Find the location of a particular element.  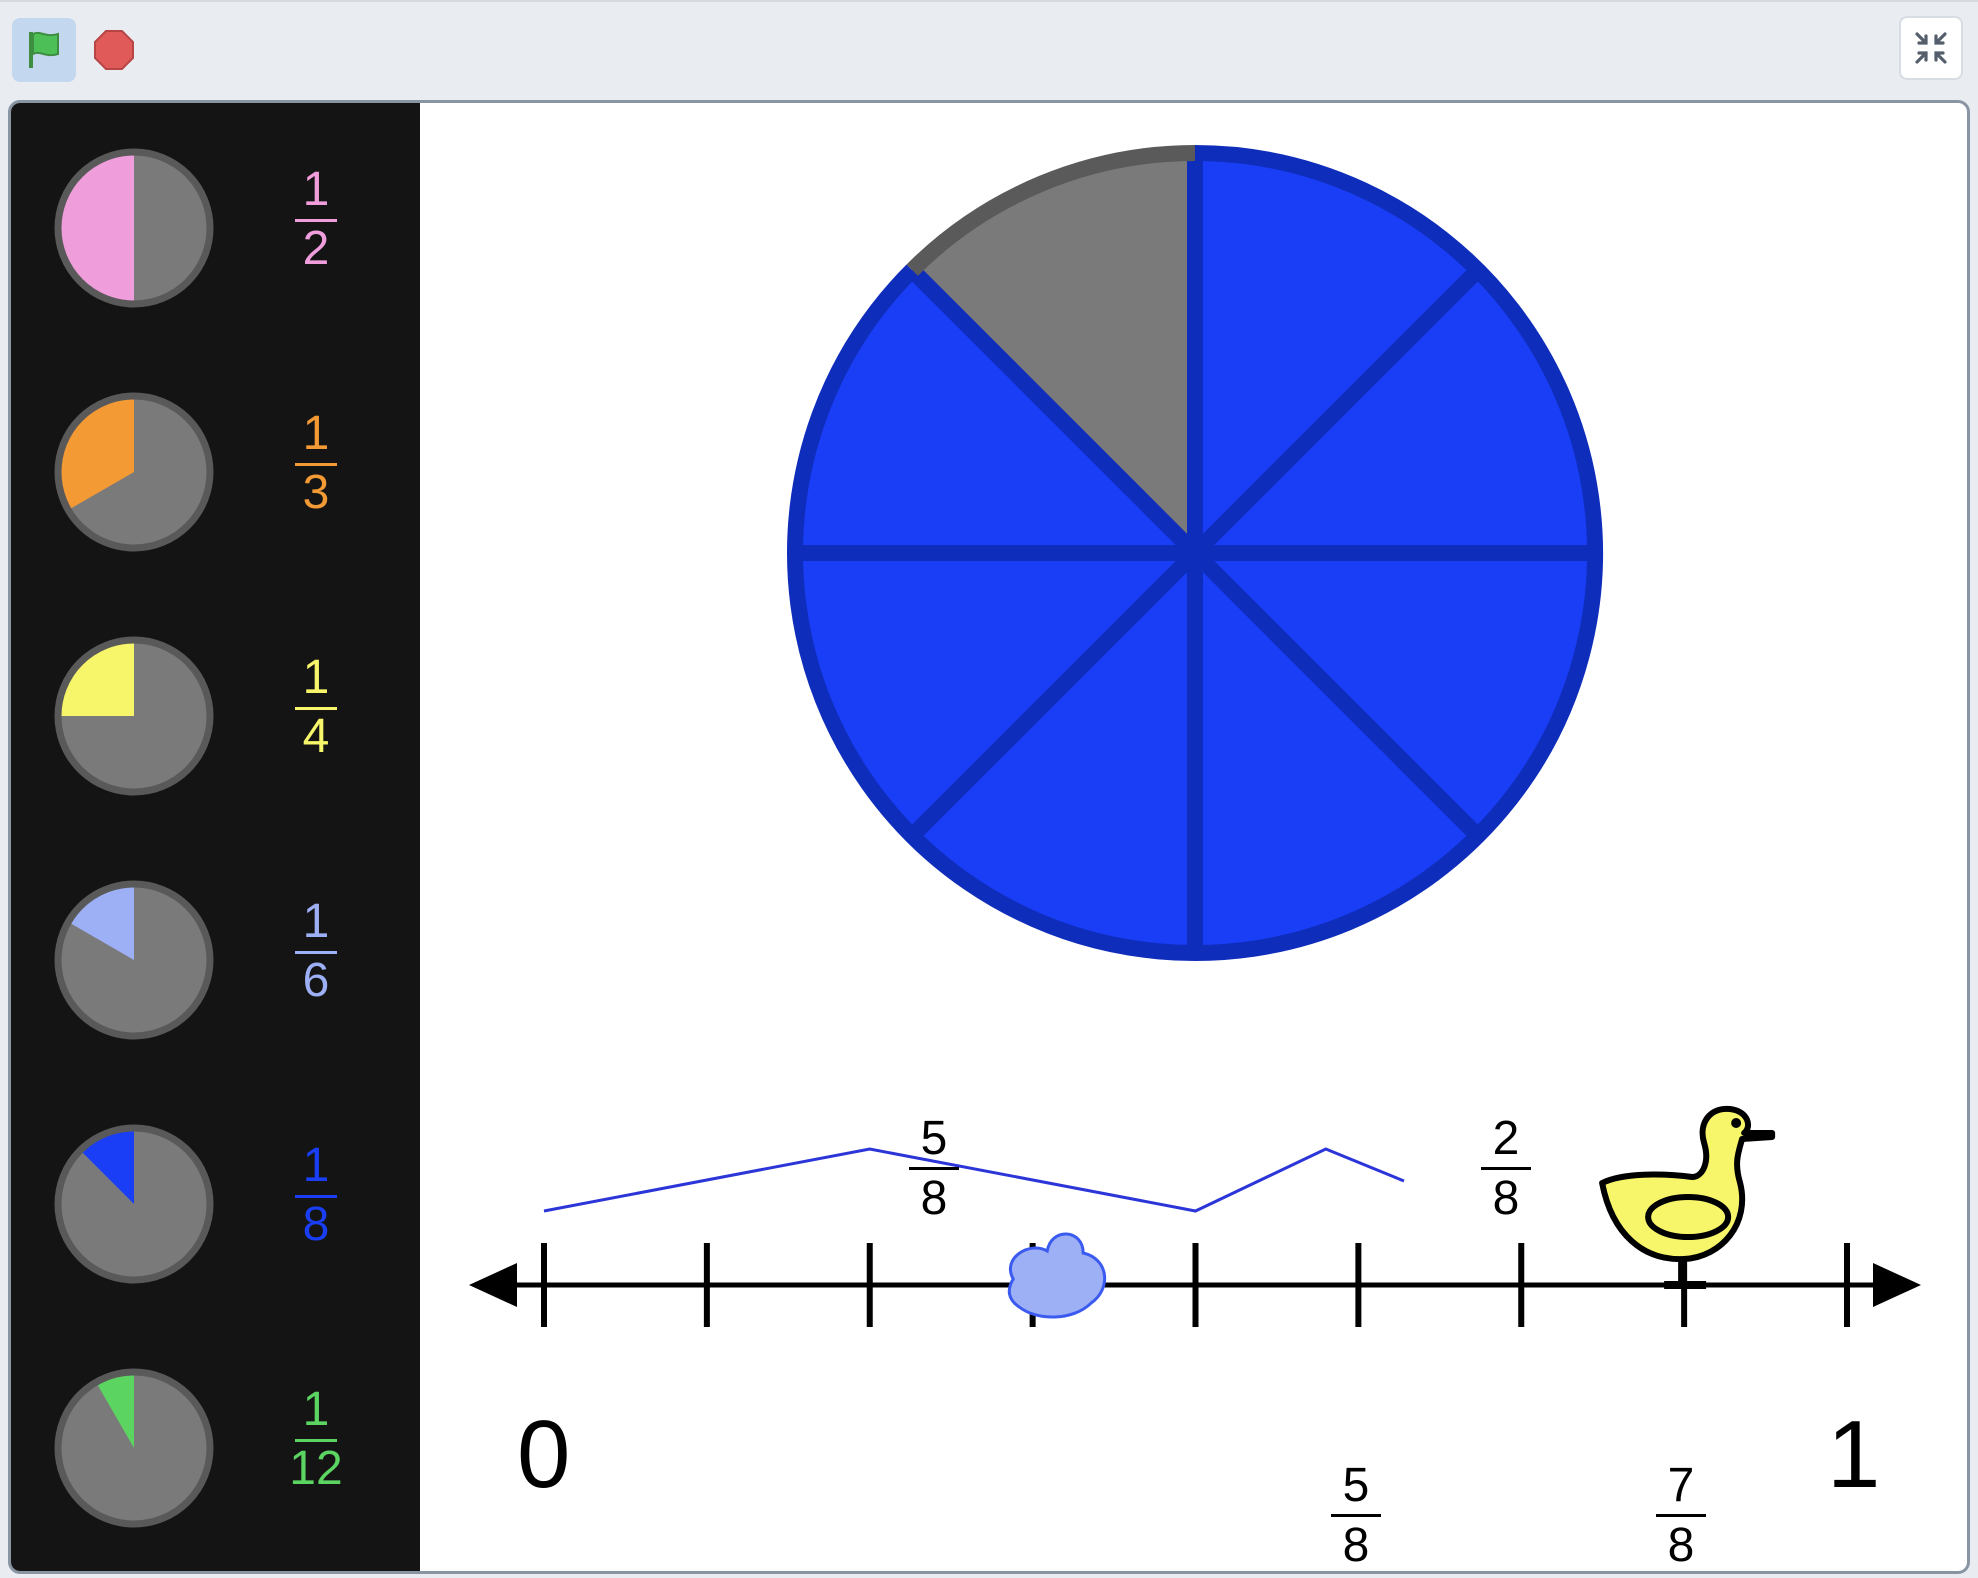

green-flag-icon is located at coordinates (44, 49).